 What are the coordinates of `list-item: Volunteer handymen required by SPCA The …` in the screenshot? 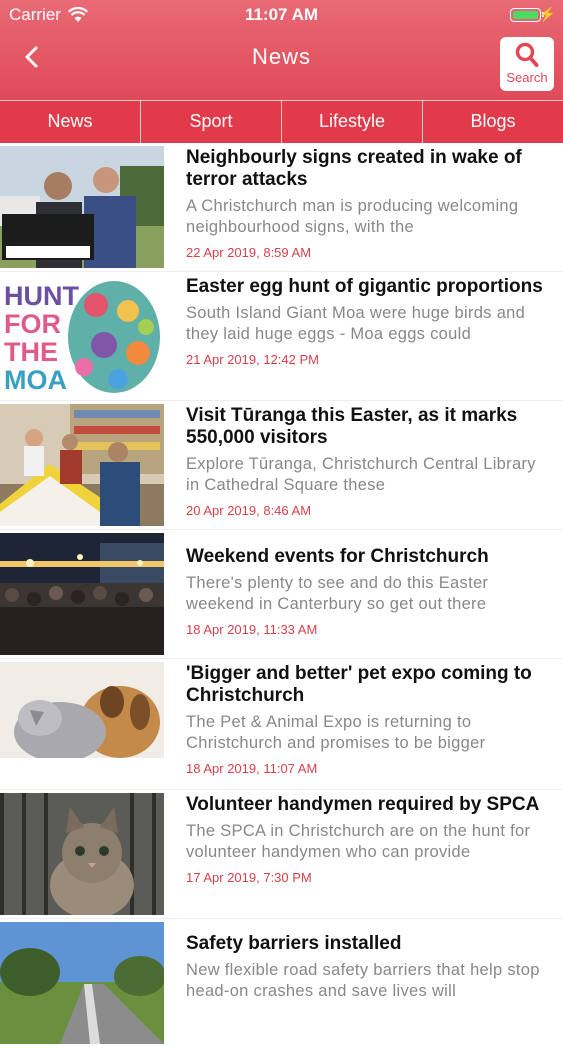 It's located at (281, 854).